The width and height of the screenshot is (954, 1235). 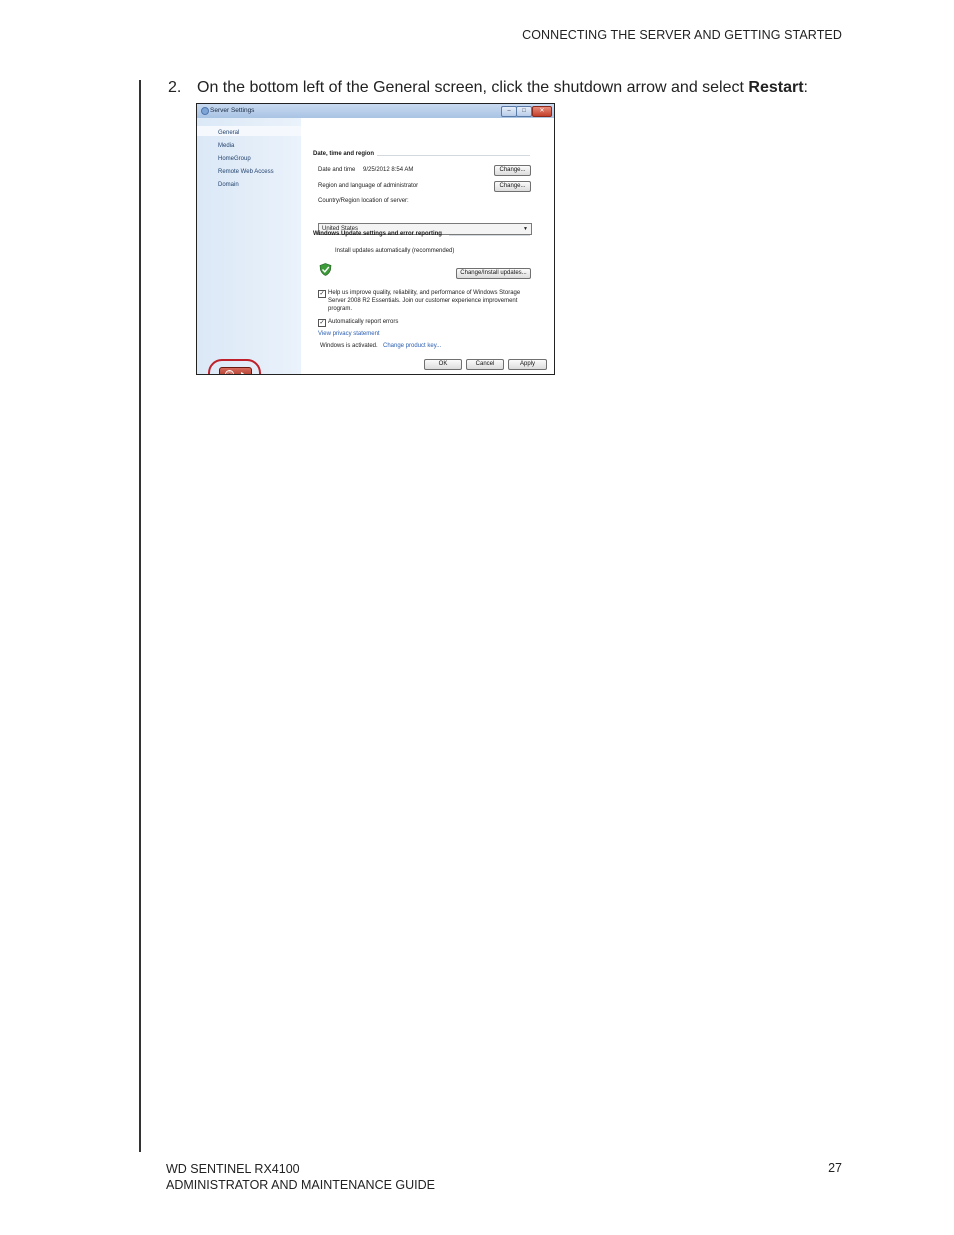 What do you see at coordinates (229, 372) in the screenshot?
I see `power-icon: ⏻` at bounding box center [229, 372].